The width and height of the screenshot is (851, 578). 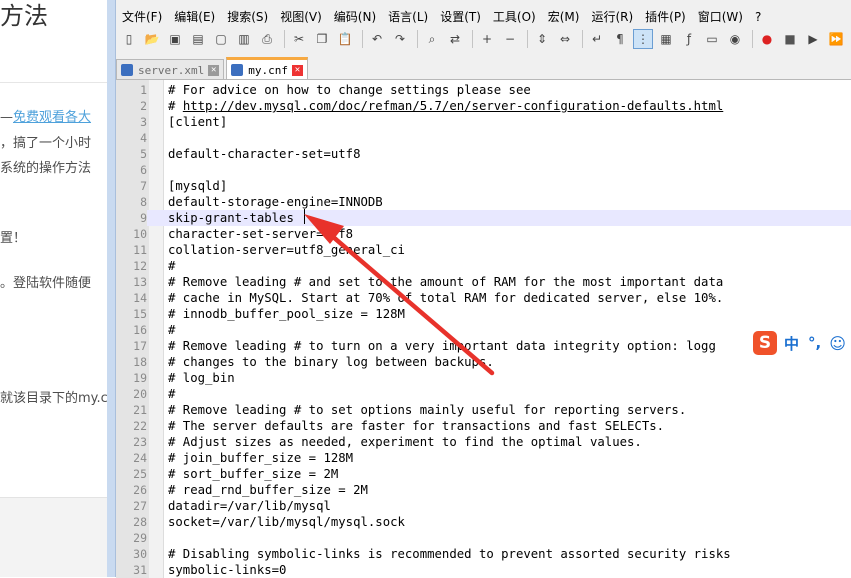 What do you see at coordinates (483, 570) in the screenshot?
I see `code-line: 31 symbolic-links=0` at bounding box center [483, 570].